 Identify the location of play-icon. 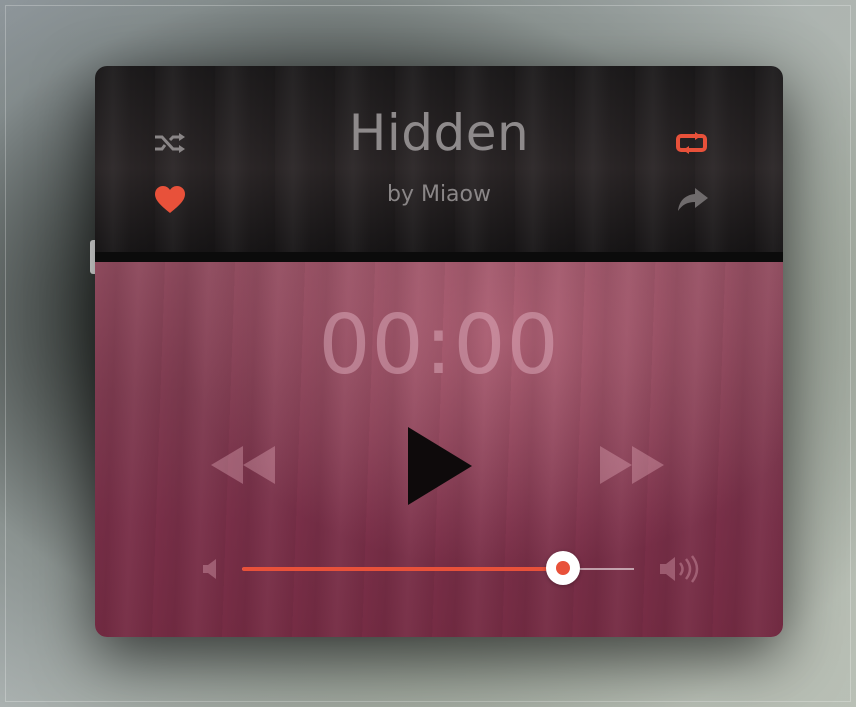
(440, 466).